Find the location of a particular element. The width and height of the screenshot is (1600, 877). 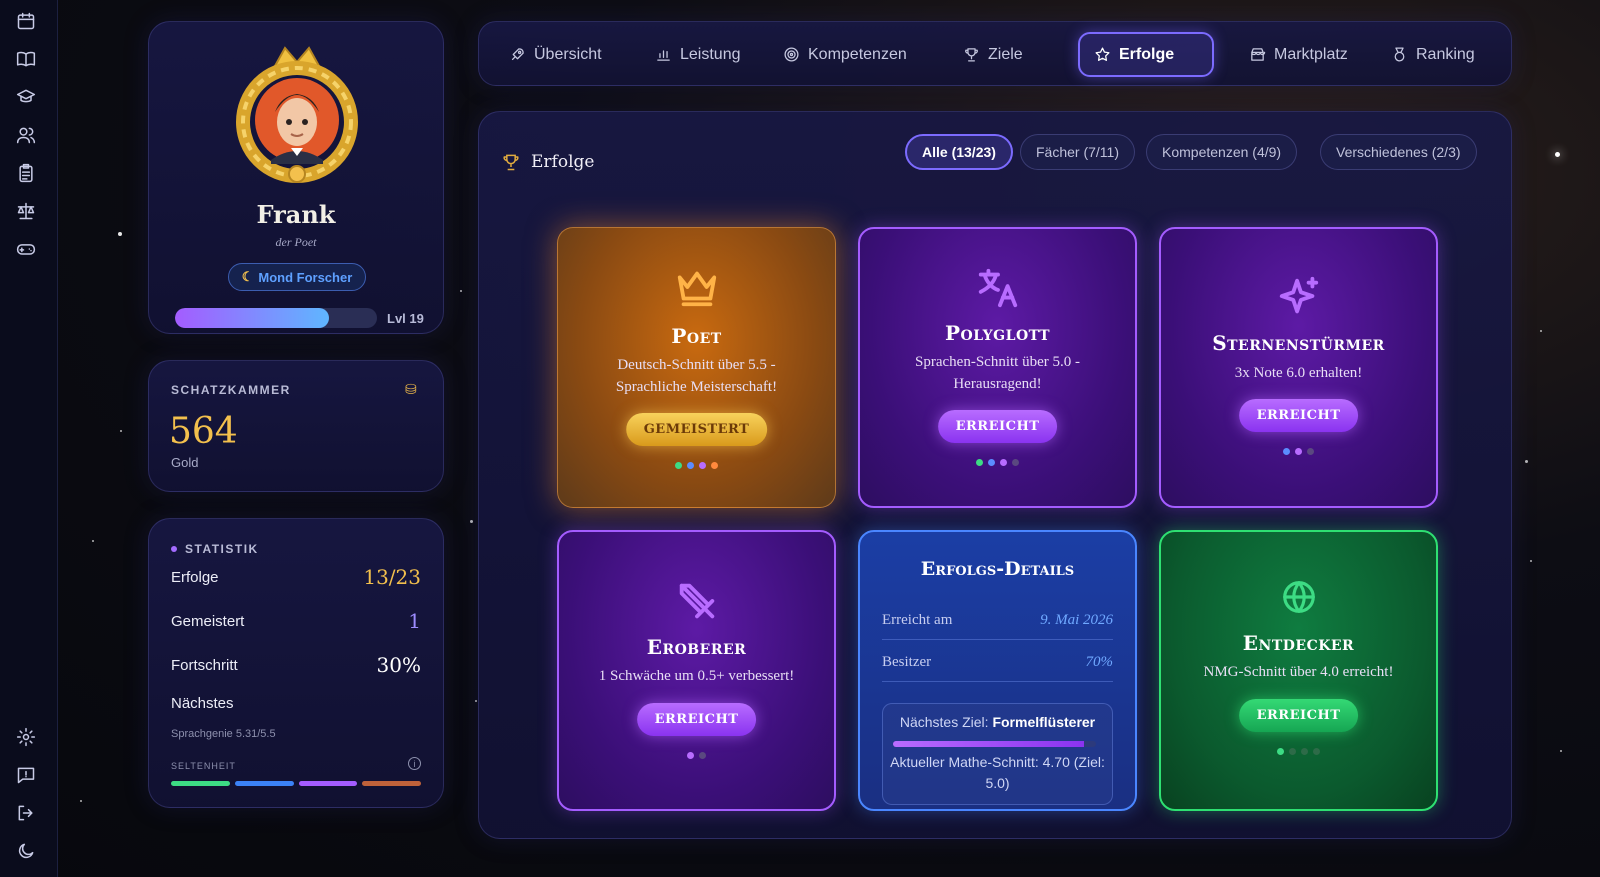

filter-faecher: Fächer (7/11) is located at coordinates (1077, 152).